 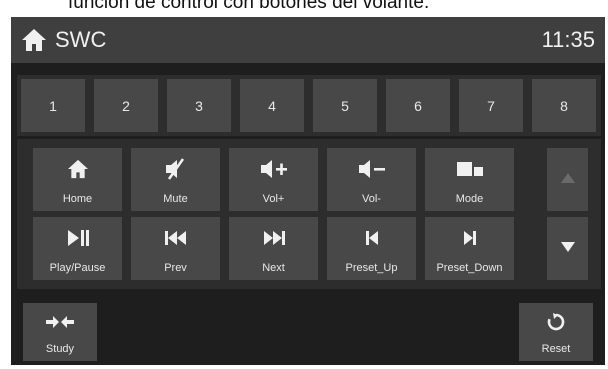 I want to click on previous-label: Prev, so click(x=175, y=268).